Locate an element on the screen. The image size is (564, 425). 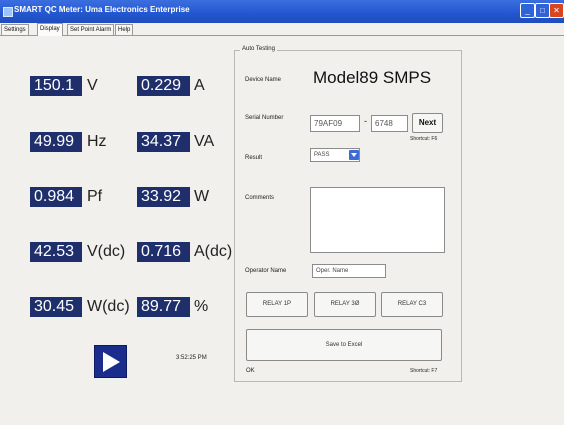
serial-number-field: 6748 is located at coordinates (389, 123).